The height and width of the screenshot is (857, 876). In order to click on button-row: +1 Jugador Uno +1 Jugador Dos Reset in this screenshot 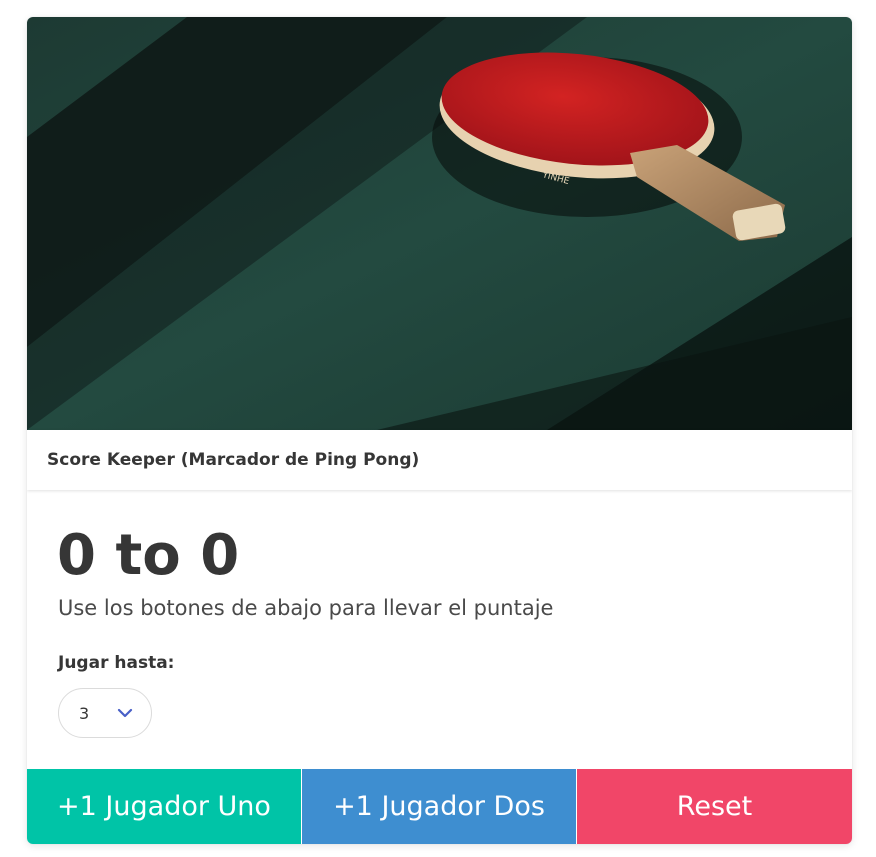, I will do `click(439, 806)`.